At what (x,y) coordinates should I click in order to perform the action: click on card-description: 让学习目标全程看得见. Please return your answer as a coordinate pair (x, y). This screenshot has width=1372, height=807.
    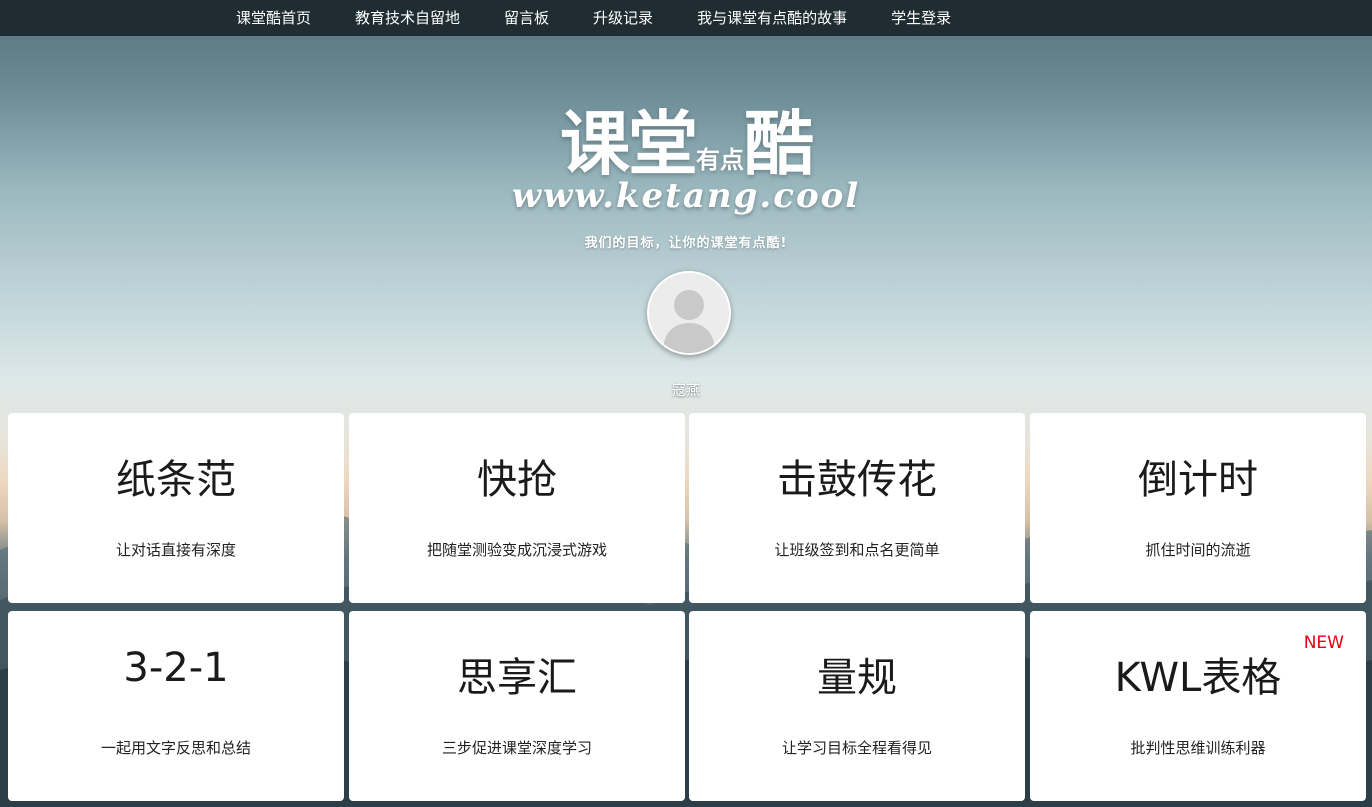
    Looking at the image, I should click on (856, 748).